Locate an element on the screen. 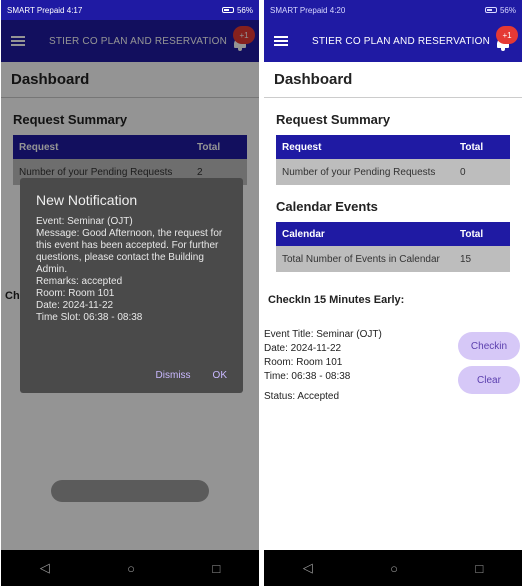 The width and height of the screenshot is (522, 586). dialog-line: Remarks: accepted is located at coordinates (79, 281).